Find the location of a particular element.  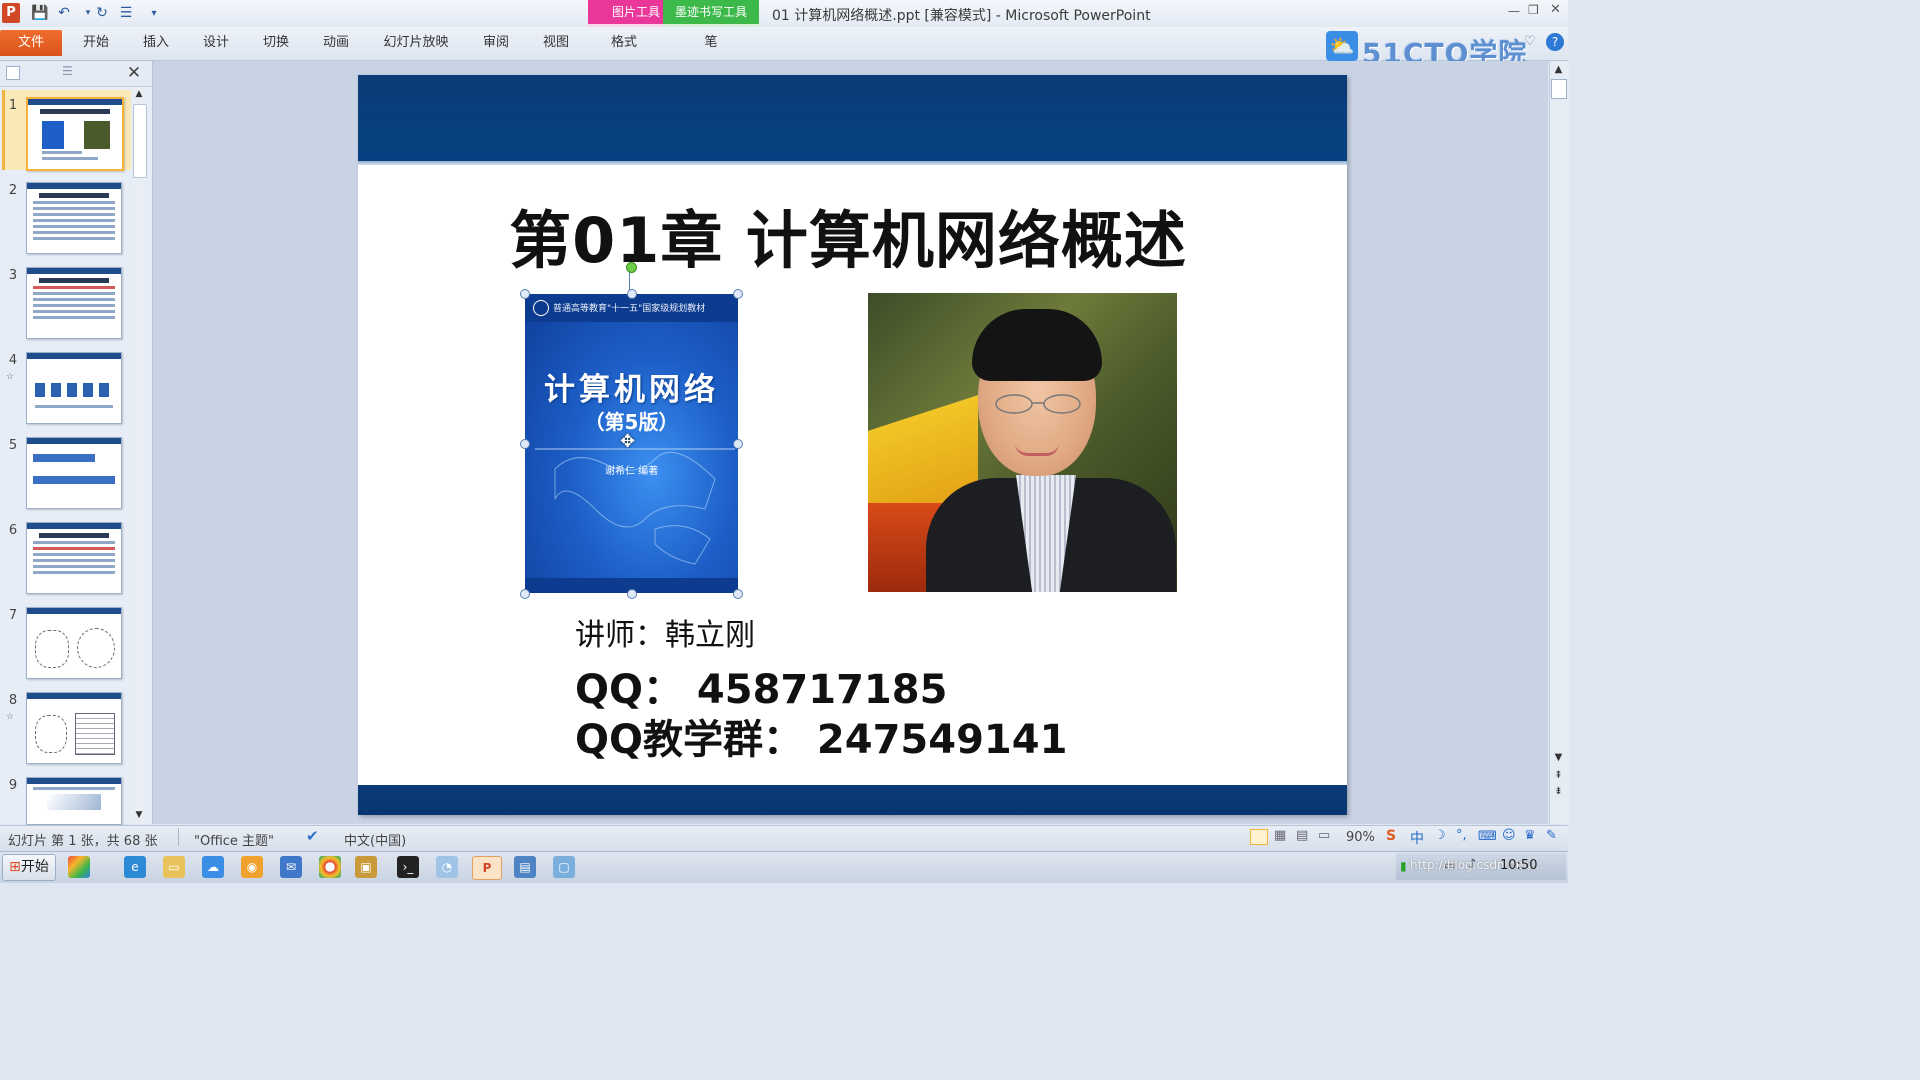

book-title: 计算机网络 is located at coordinates (631, 390).